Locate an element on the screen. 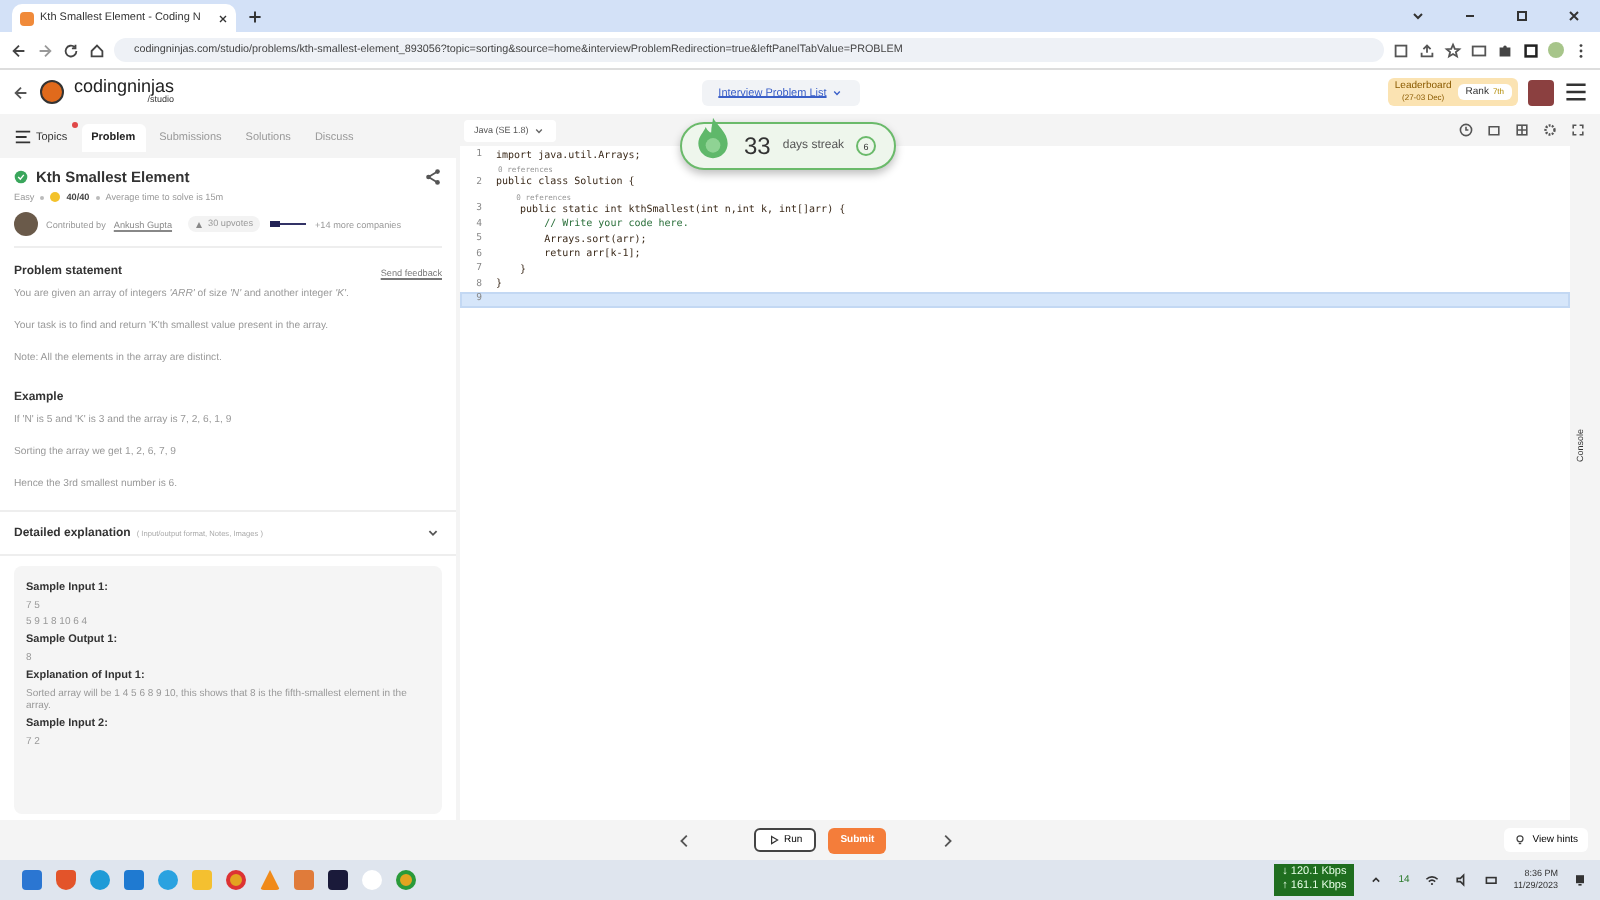 The width and height of the screenshot is (1600, 900). play-icon is located at coordinates (774, 840).